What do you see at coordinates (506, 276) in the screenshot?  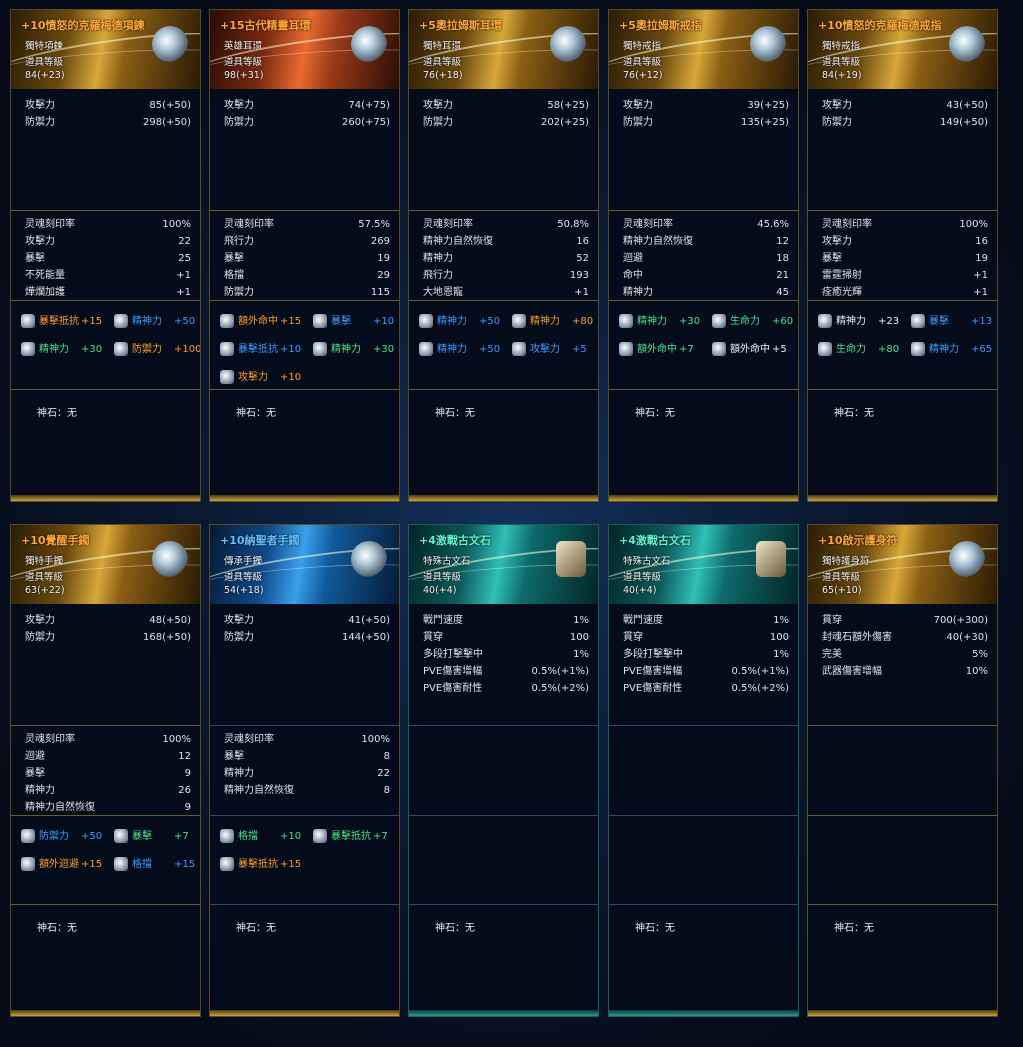 I see `soul-stat-row: 飛行力 193` at bounding box center [506, 276].